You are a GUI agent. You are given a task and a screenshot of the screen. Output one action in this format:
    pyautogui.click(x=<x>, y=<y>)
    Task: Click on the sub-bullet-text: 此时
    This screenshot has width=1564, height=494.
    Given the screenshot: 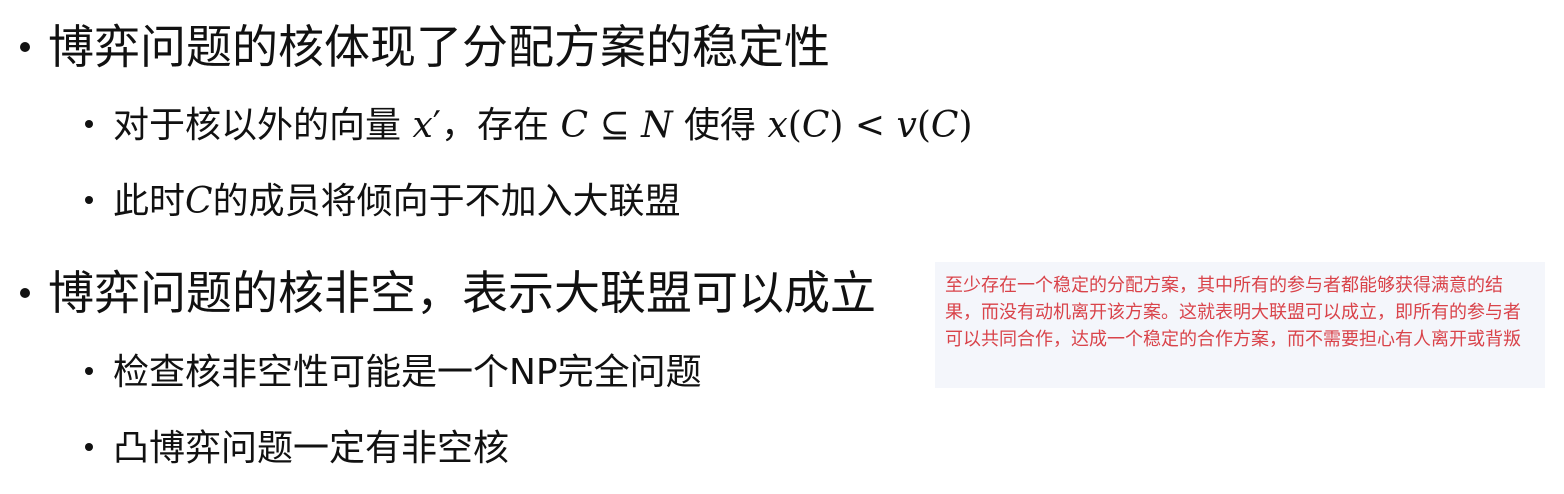 What is the action you would take?
    pyautogui.click(x=149, y=201)
    